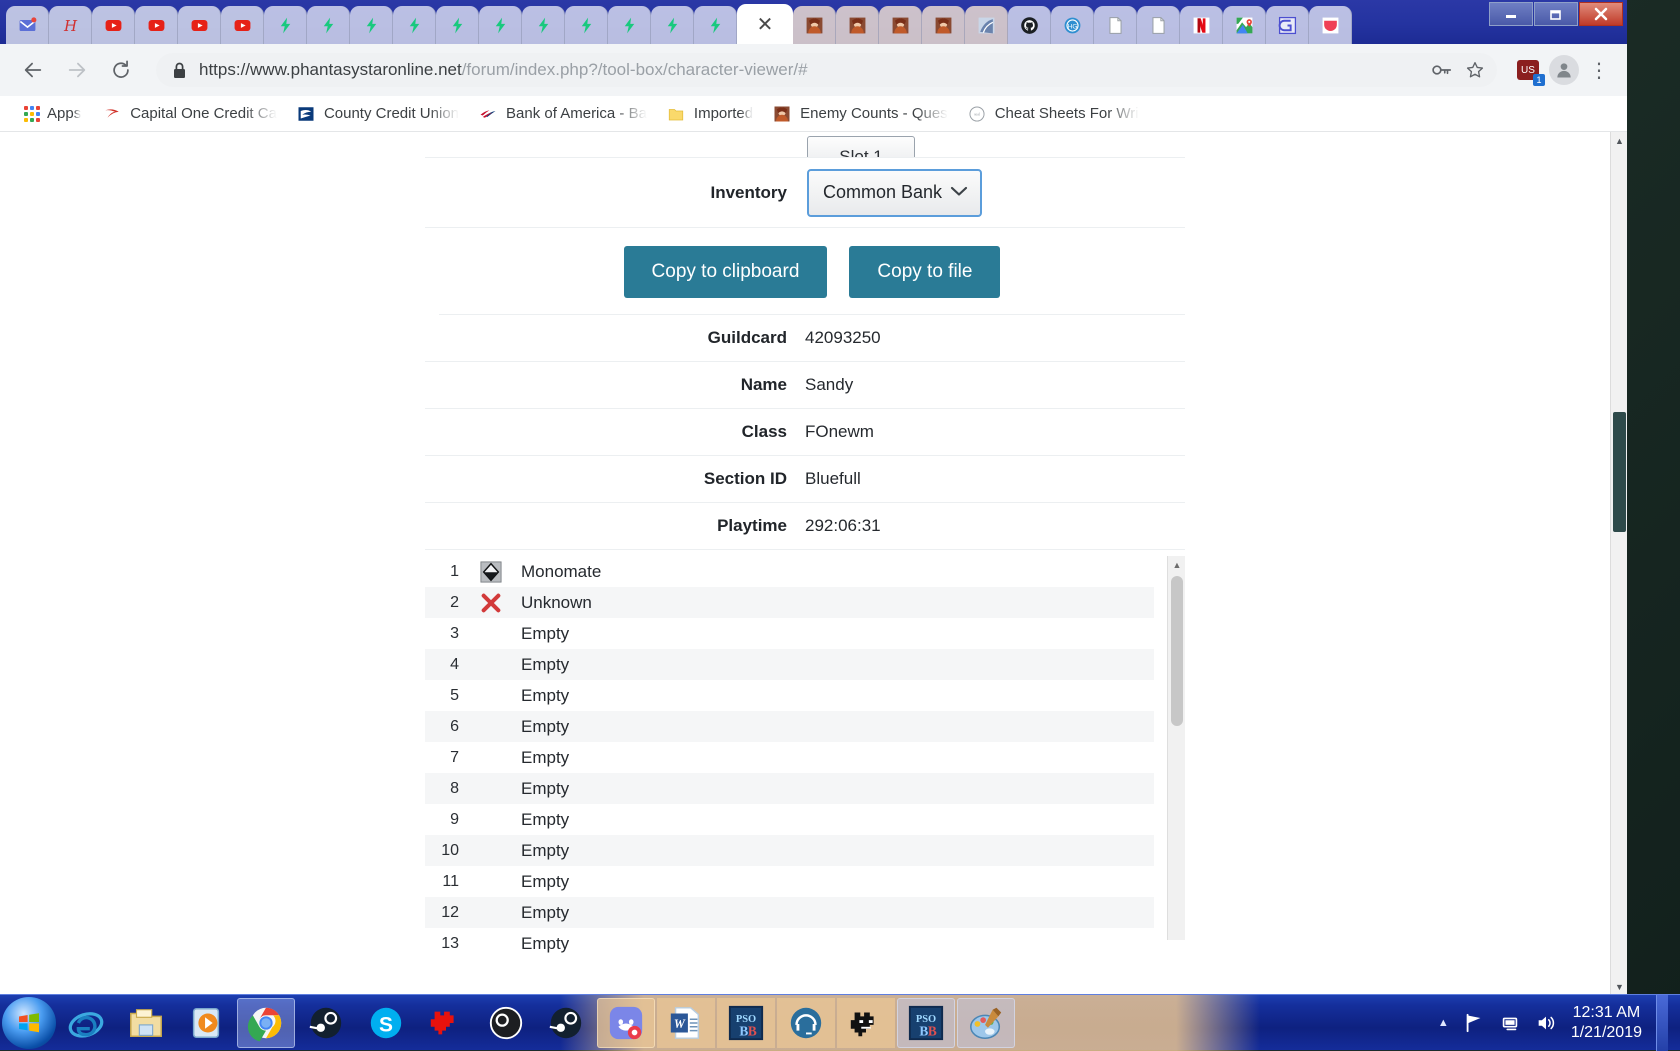 Image resolution: width=1680 pixels, height=1051 pixels. What do you see at coordinates (1287, 25) in the screenshot?
I see `tab-gamefaqs-tab` at bounding box center [1287, 25].